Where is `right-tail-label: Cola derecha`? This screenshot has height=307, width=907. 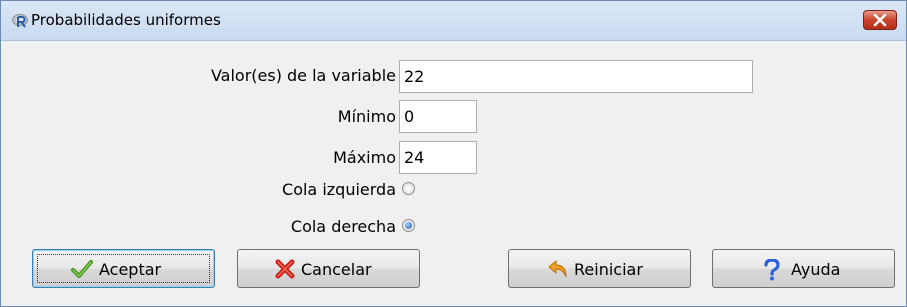 right-tail-label: Cola derecha is located at coordinates (343, 226).